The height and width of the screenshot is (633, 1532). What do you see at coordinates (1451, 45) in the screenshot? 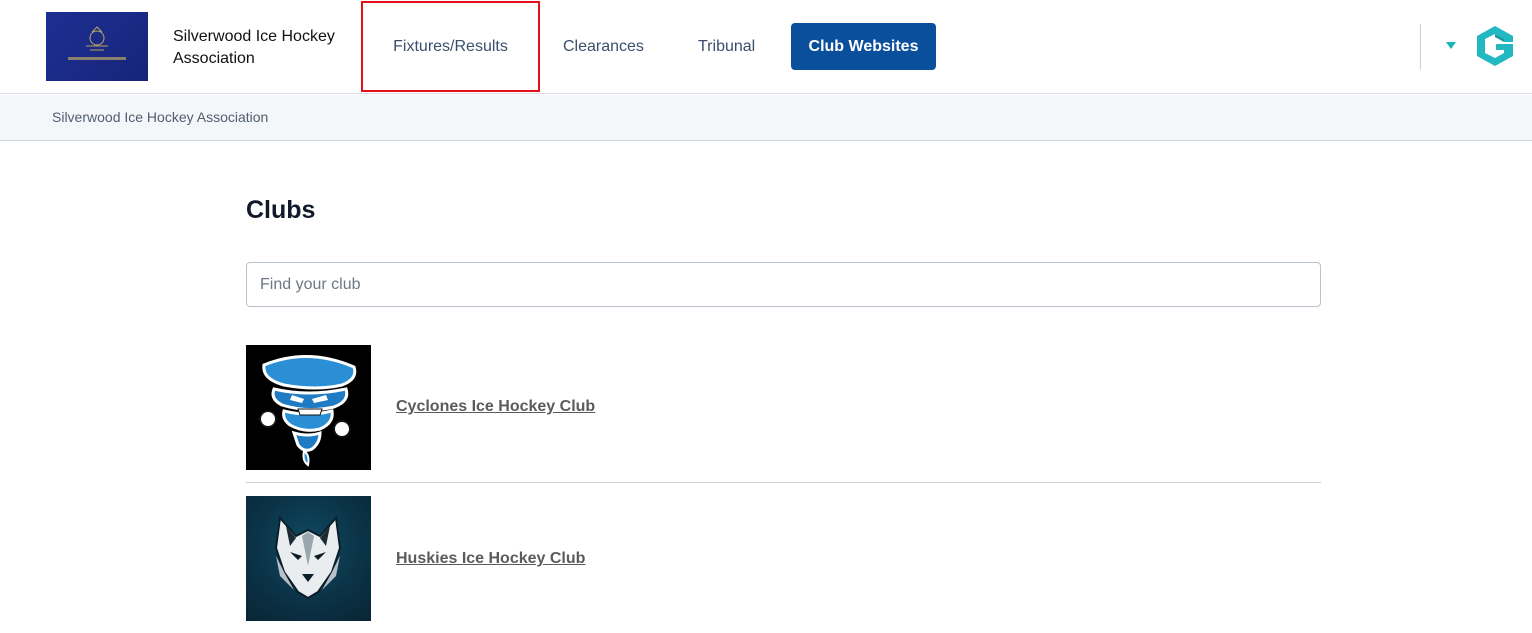
I see `caret-down-icon` at bounding box center [1451, 45].